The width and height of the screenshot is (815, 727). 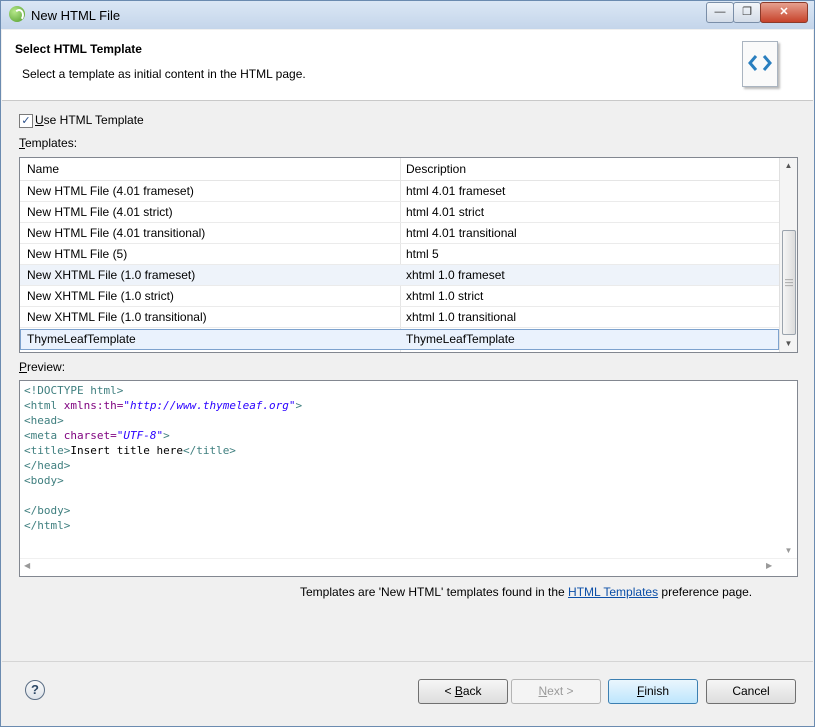 What do you see at coordinates (26, 121) in the screenshot?
I see `checkbox-box: ✓` at bounding box center [26, 121].